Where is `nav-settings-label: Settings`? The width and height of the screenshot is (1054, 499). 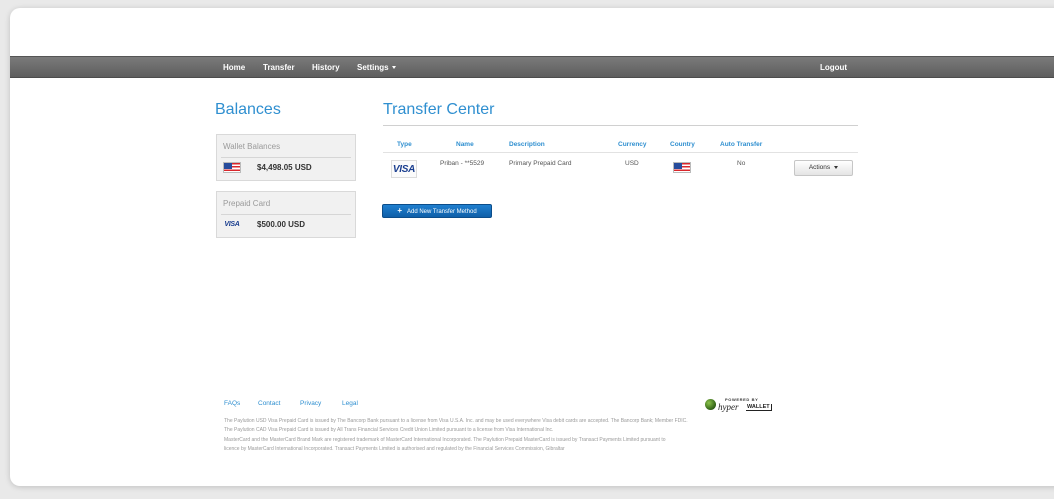
nav-settings-label: Settings is located at coordinates (373, 67).